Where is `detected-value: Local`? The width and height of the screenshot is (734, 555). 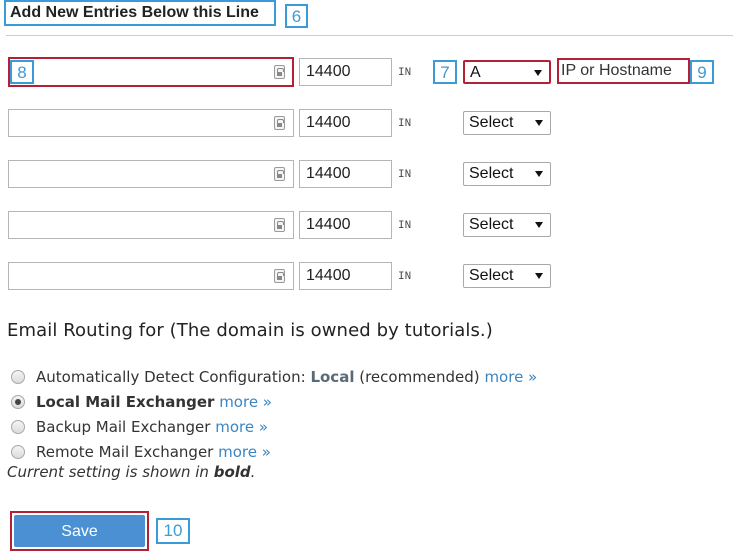
detected-value: Local is located at coordinates (332, 377).